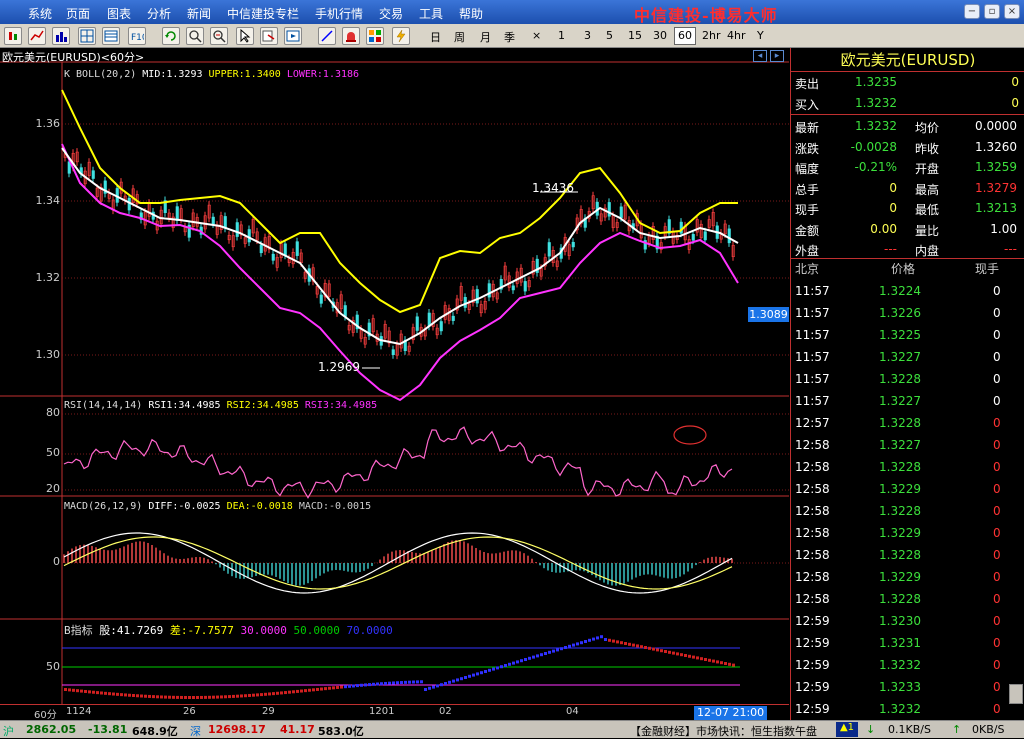 The height and width of the screenshot is (739, 1024). What do you see at coordinates (509, 37) in the screenshot?
I see `period-quarter: 季` at bounding box center [509, 37].